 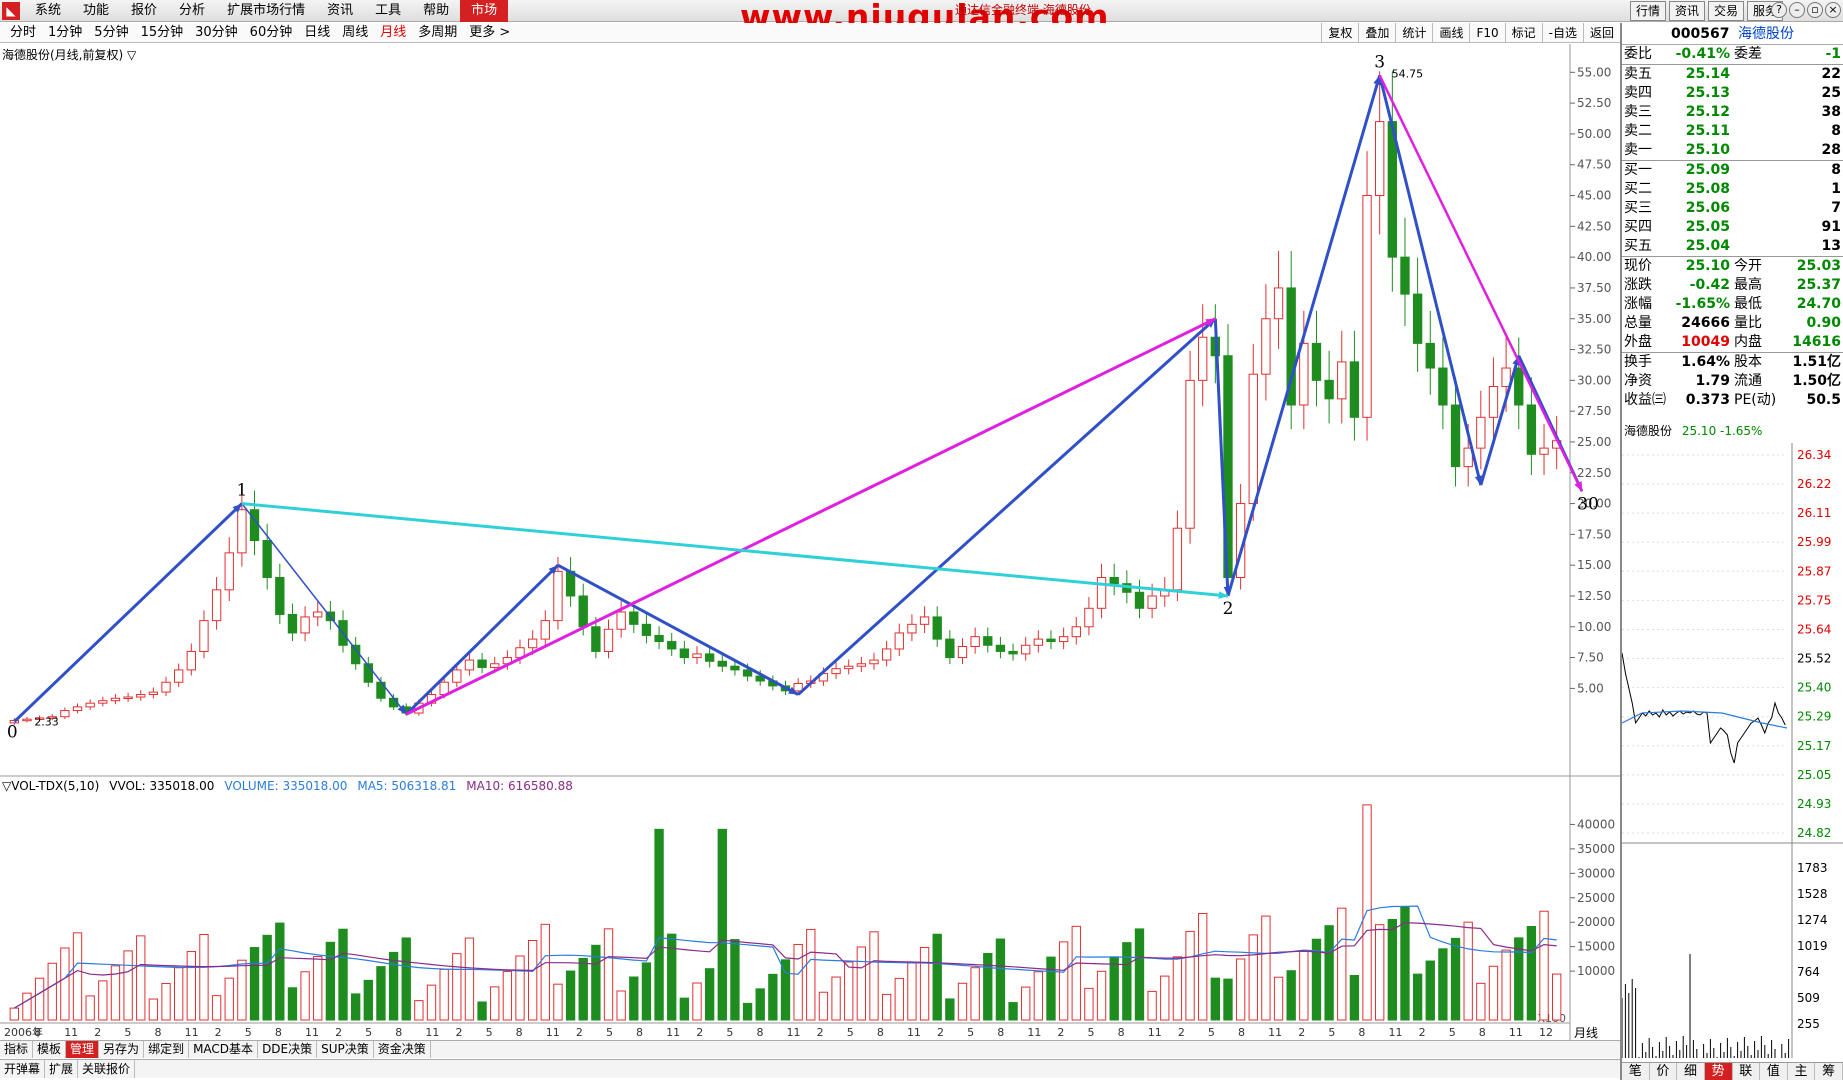 What do you see at coordinates (1732, 74) in the screenshot?
I see `sells-row: 卖五 25.14 22` at bounding box center [1732, 74].